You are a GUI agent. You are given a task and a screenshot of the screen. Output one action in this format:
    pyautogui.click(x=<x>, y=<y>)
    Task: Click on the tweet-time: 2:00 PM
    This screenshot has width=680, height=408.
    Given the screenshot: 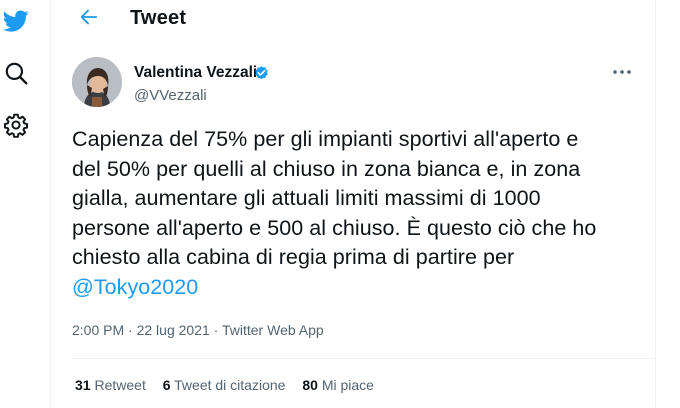 What is the action you would take?
    pyautogui.click(x=98, y=330)
    